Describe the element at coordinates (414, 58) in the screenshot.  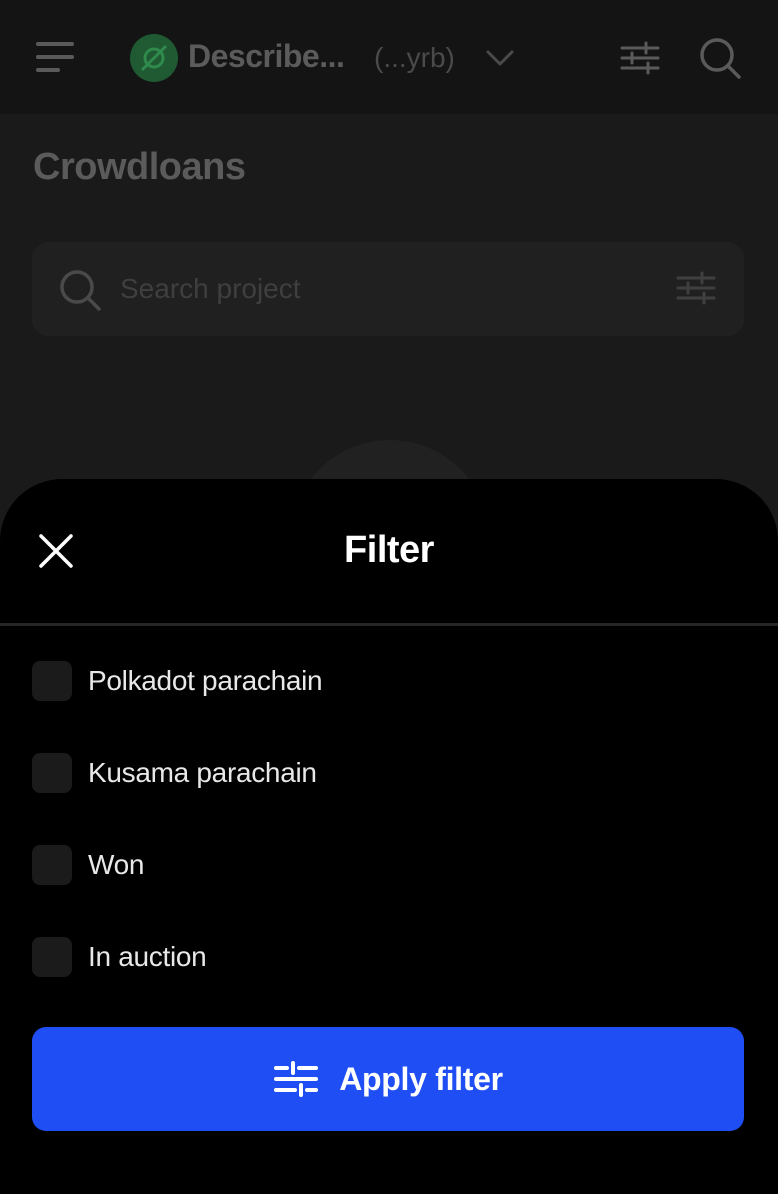
I see `account-address: (...yrb)` at that location.